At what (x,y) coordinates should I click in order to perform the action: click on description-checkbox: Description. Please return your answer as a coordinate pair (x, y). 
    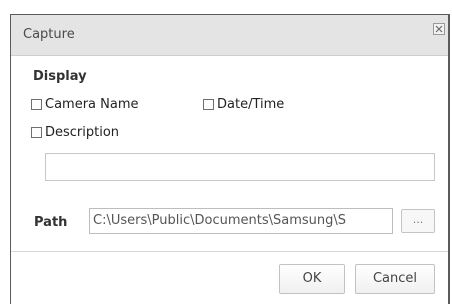
    Looking at the image, I should click on (75, 132).